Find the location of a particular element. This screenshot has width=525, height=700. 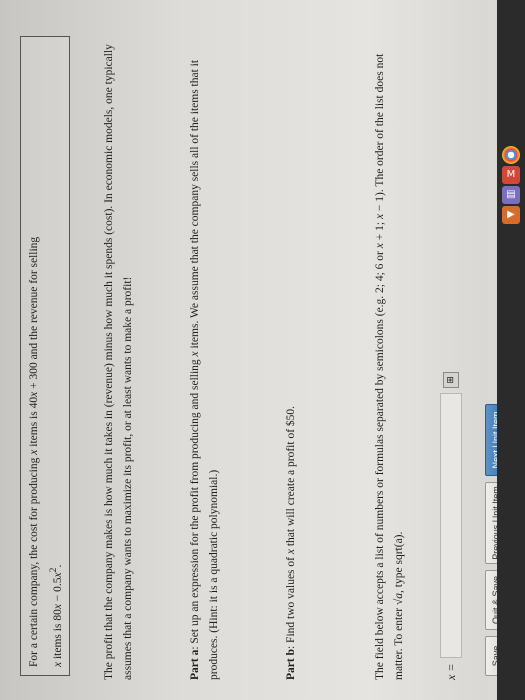

part-b-label: Part b is located at coordinates (291, 664).